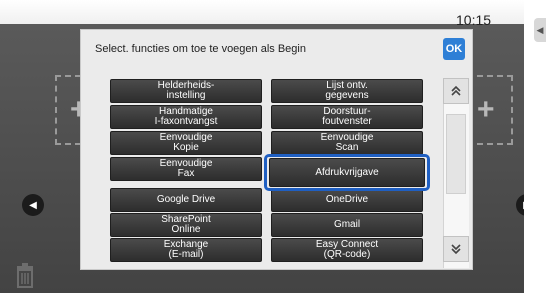 This screenshot has width=546, height=293. What do you see at coordinates (186, 225) in the screenshot?
I see `function-button-sharepoint-online: SharePoint Online` at bounding box center [186, 225].